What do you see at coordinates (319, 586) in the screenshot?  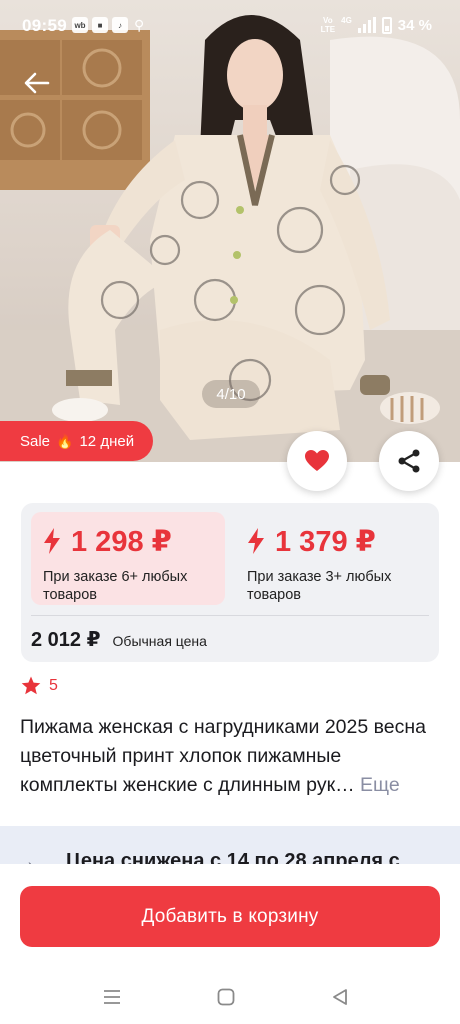 I see `price-condition: При заказе 3+ любых товаров` at bounding box center [319, 586].